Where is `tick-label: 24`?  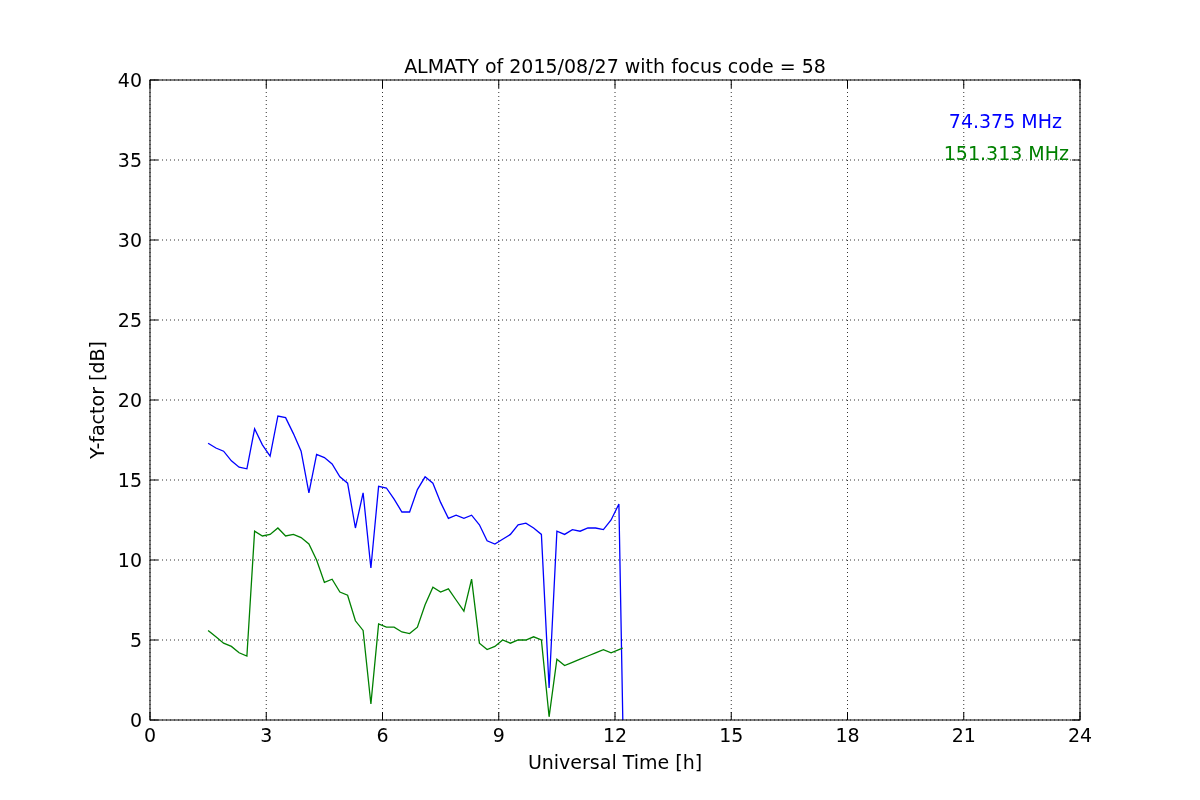 tick-label: 24 is located at coordinates (1080, 735).